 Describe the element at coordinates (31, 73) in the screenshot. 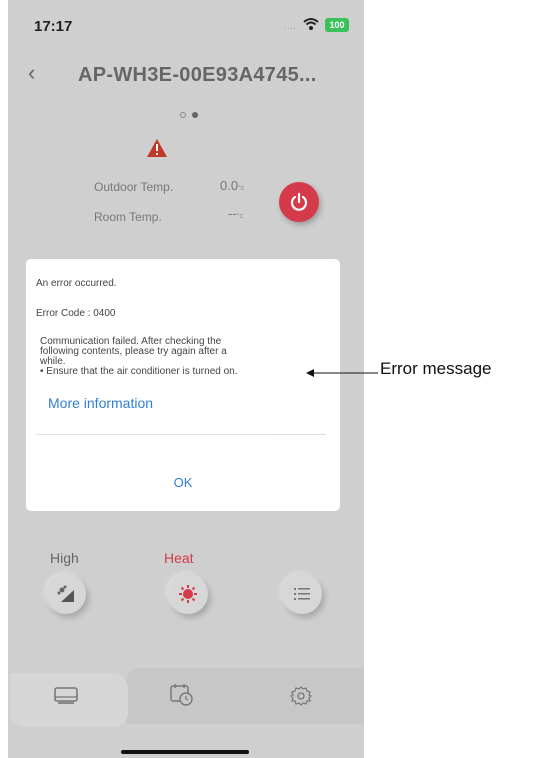

I see `back-icon: ‹` at that location.